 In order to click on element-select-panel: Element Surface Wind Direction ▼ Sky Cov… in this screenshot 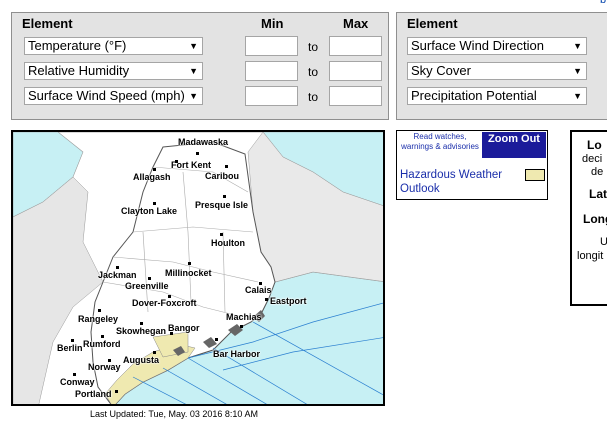, I will do `click(501, 66)`.